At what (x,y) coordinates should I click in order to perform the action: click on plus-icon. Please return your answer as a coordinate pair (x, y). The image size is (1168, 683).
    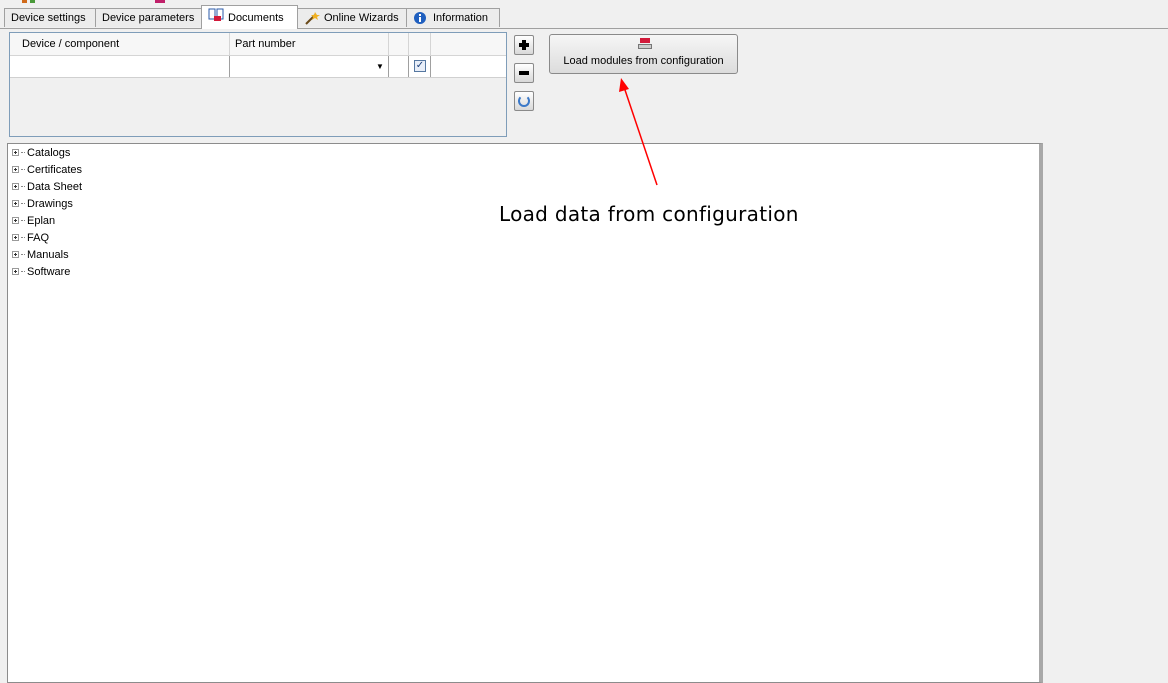
    Looking at the image, I should click on (524, 45).